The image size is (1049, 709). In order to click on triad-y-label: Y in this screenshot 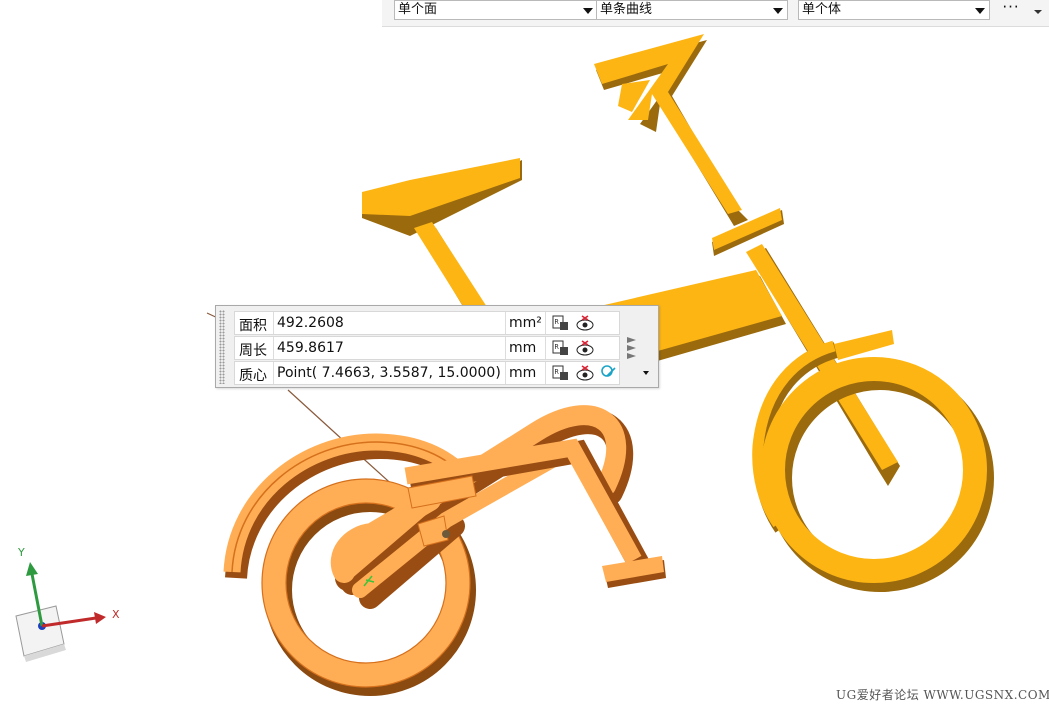, I will do `click(21, 552)`.